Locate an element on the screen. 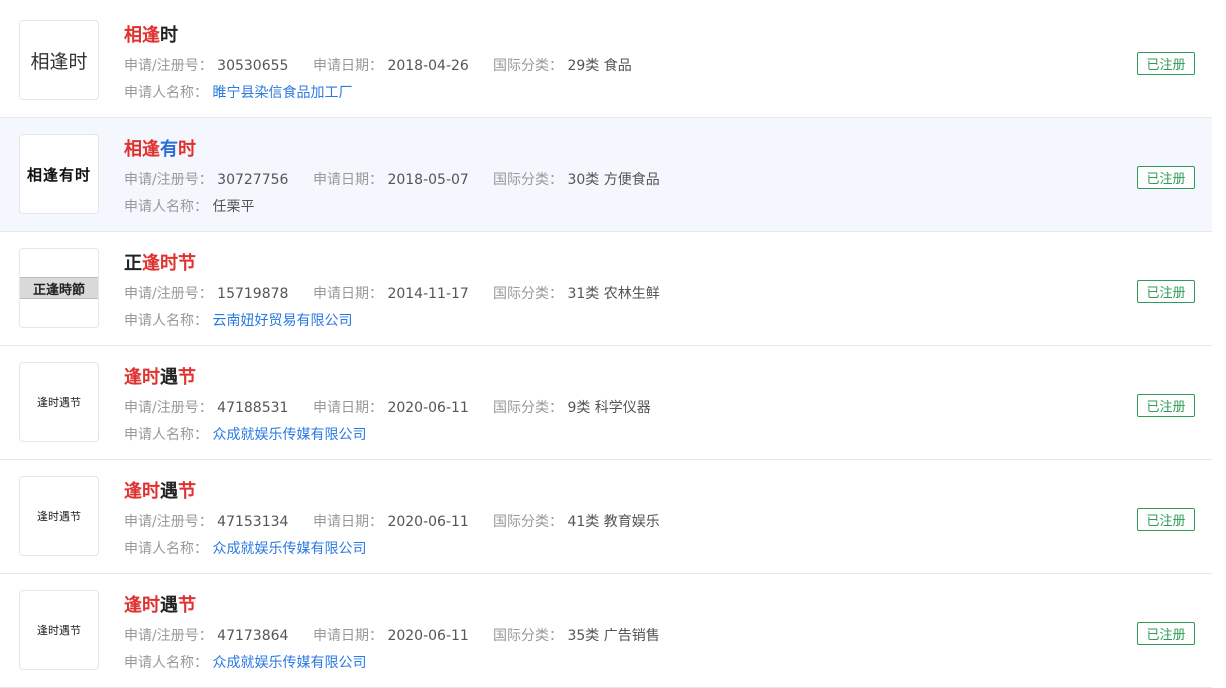 The height and width of the screenshot is (688, 1226). class-value: 30类 方便食品 is located at coordinates (613, 180).